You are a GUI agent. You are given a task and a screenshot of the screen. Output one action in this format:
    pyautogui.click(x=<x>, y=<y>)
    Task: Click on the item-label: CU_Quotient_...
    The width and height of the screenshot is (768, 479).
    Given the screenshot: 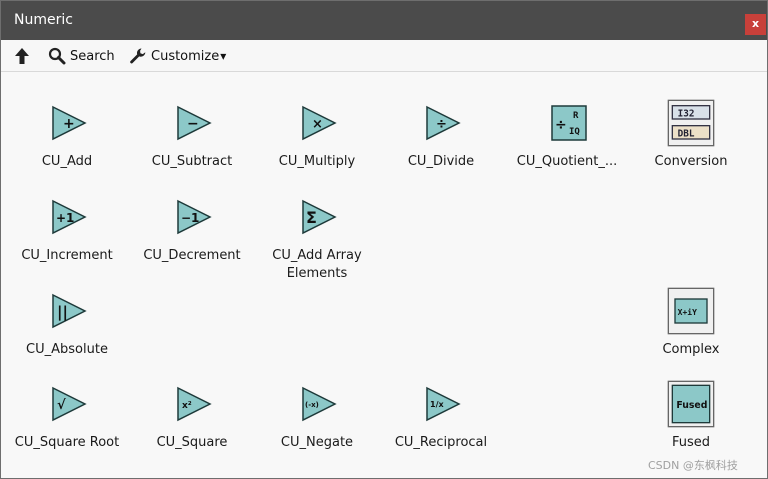 What is the action you would take?
    pyautogui.click(x=567, y=161)
    